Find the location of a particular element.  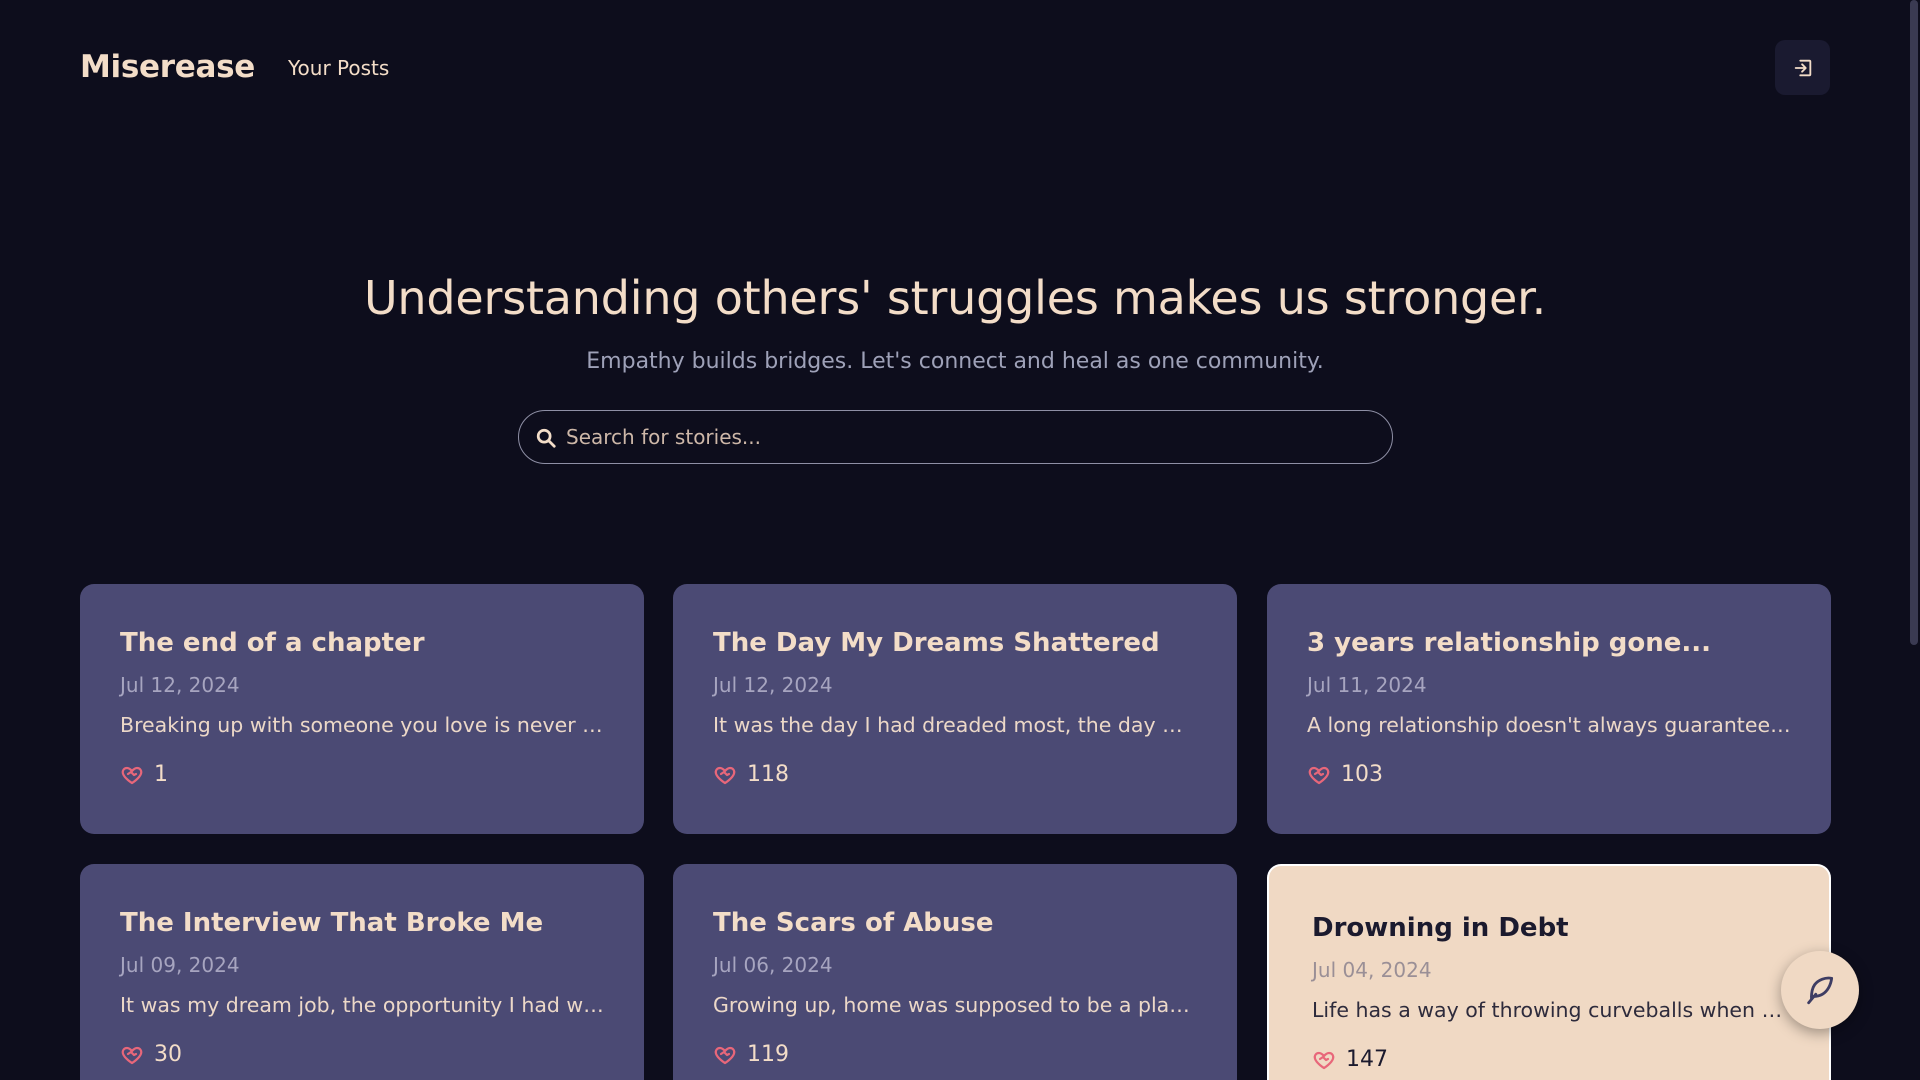

feather-icon is located at coordinates (1820, 990).